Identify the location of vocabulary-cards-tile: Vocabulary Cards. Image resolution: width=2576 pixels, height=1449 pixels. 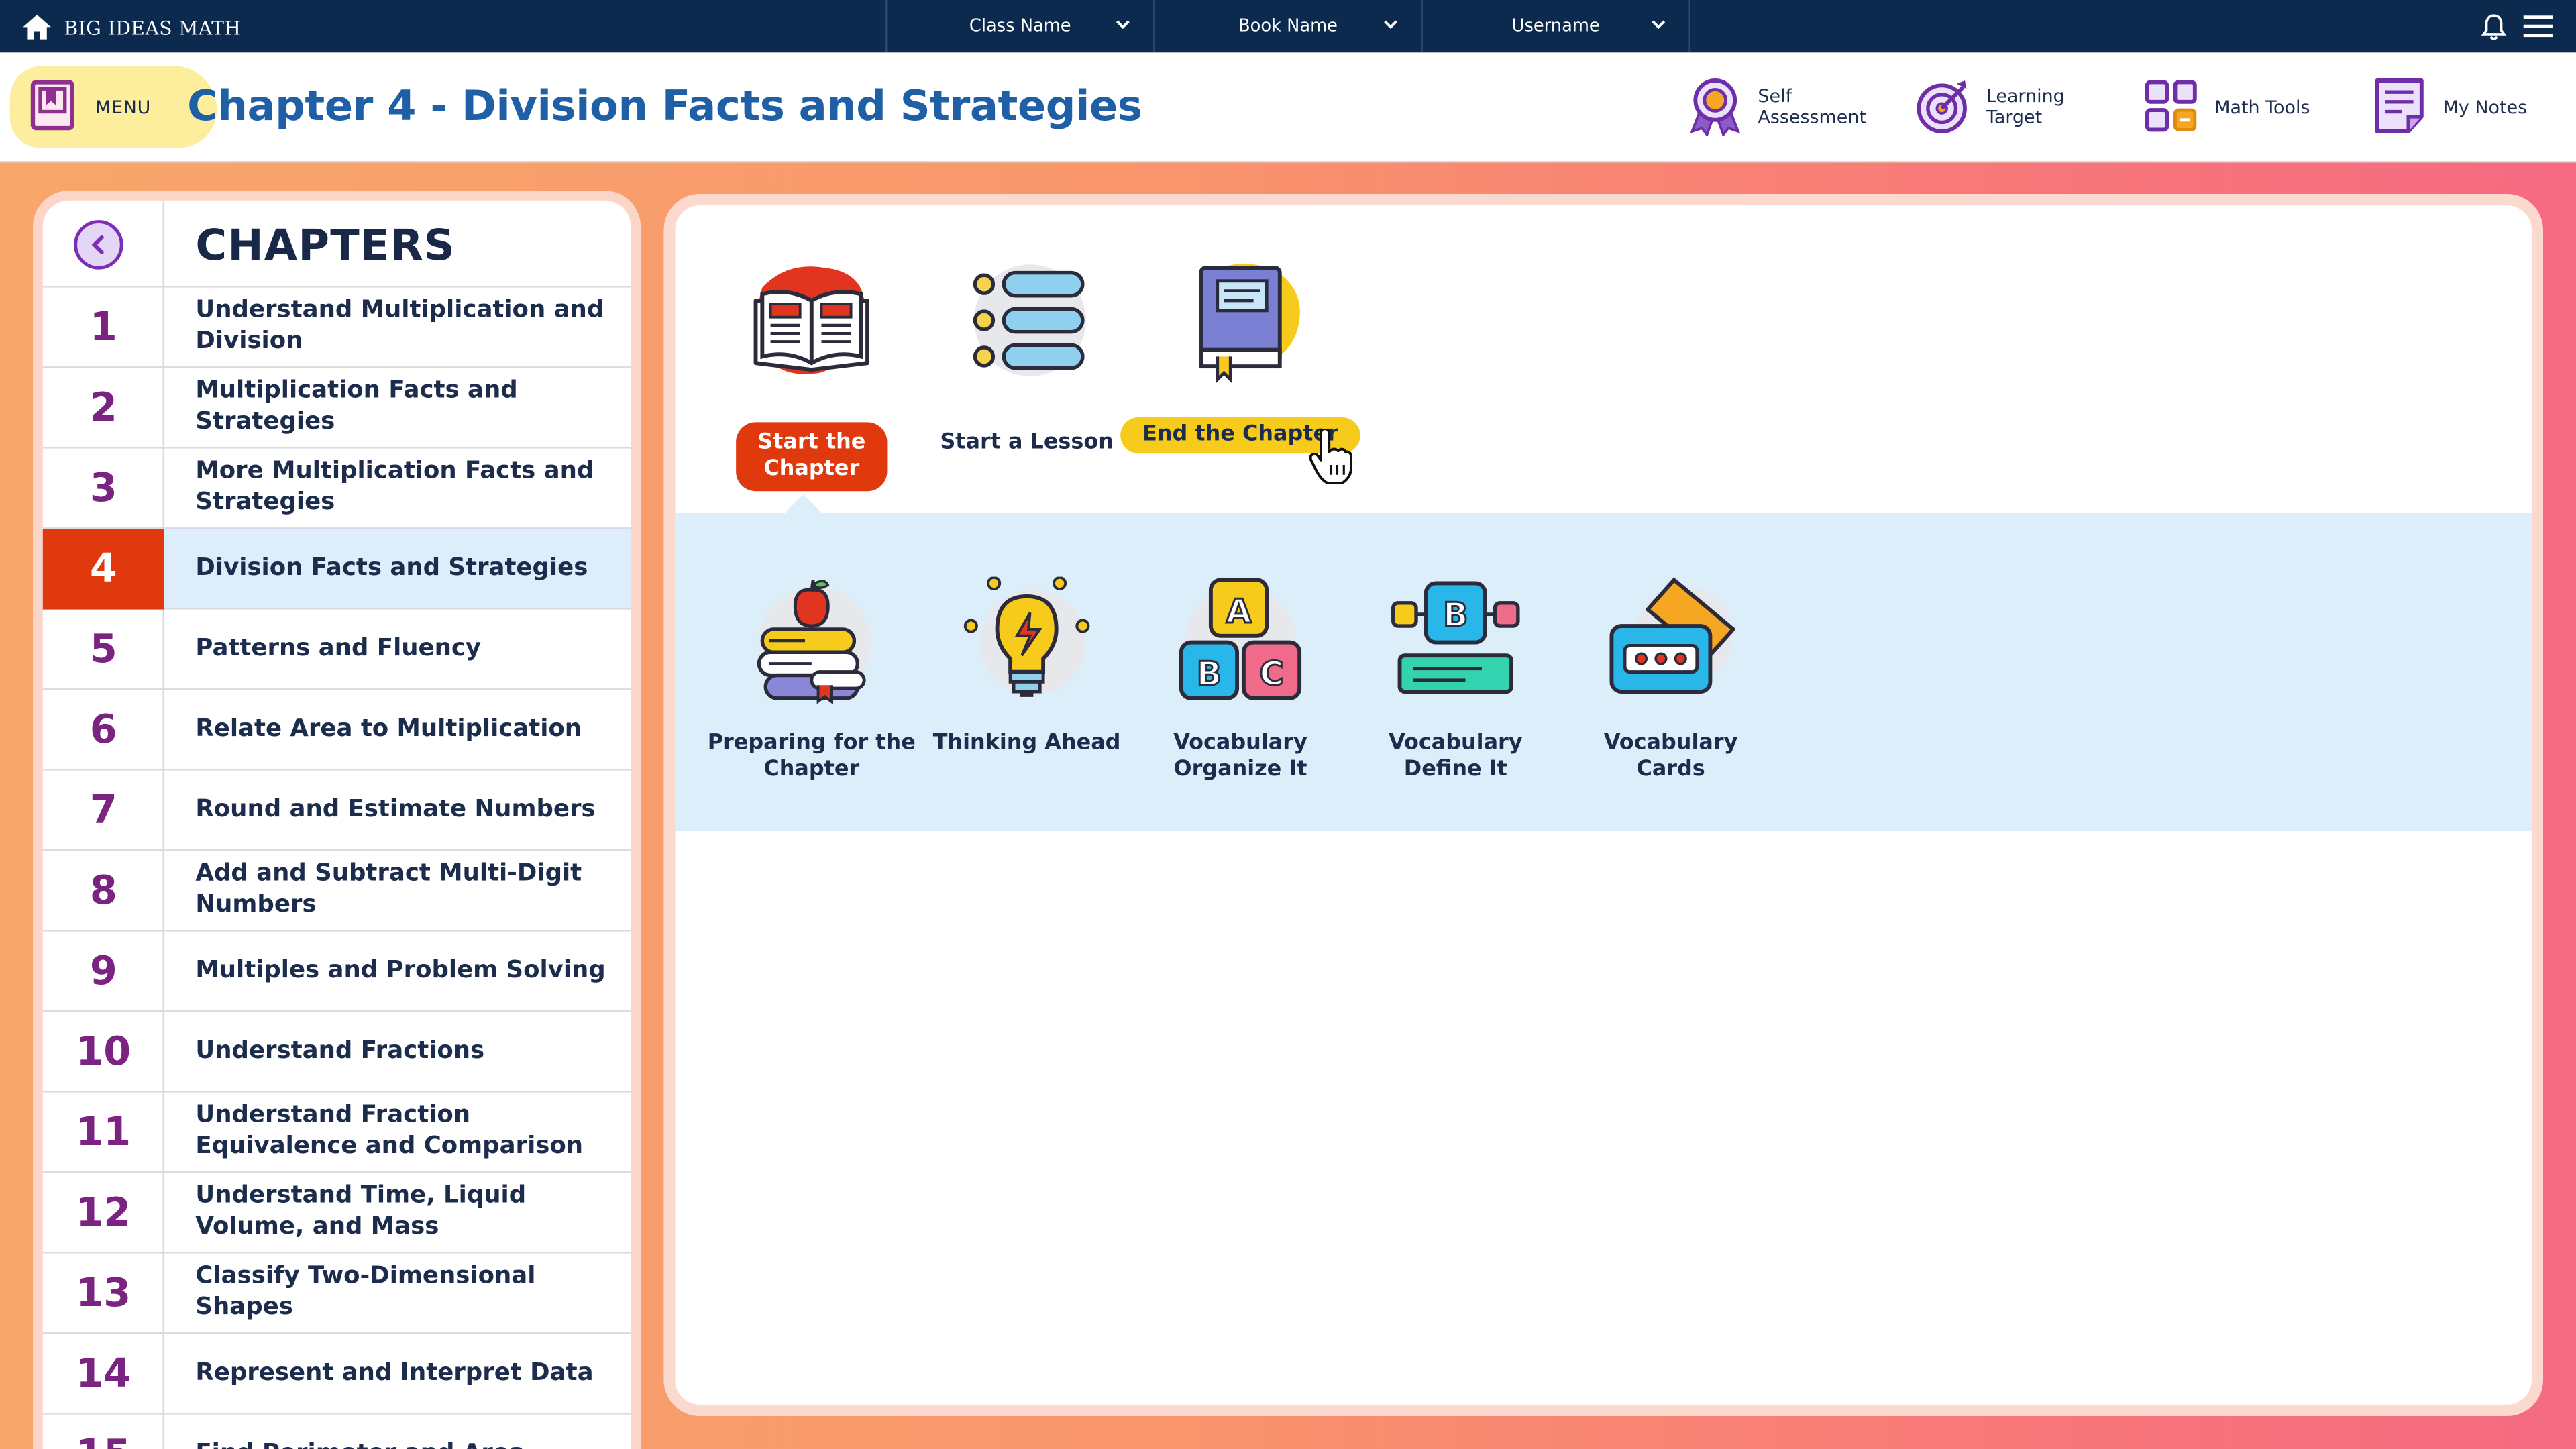
(1670, 680).